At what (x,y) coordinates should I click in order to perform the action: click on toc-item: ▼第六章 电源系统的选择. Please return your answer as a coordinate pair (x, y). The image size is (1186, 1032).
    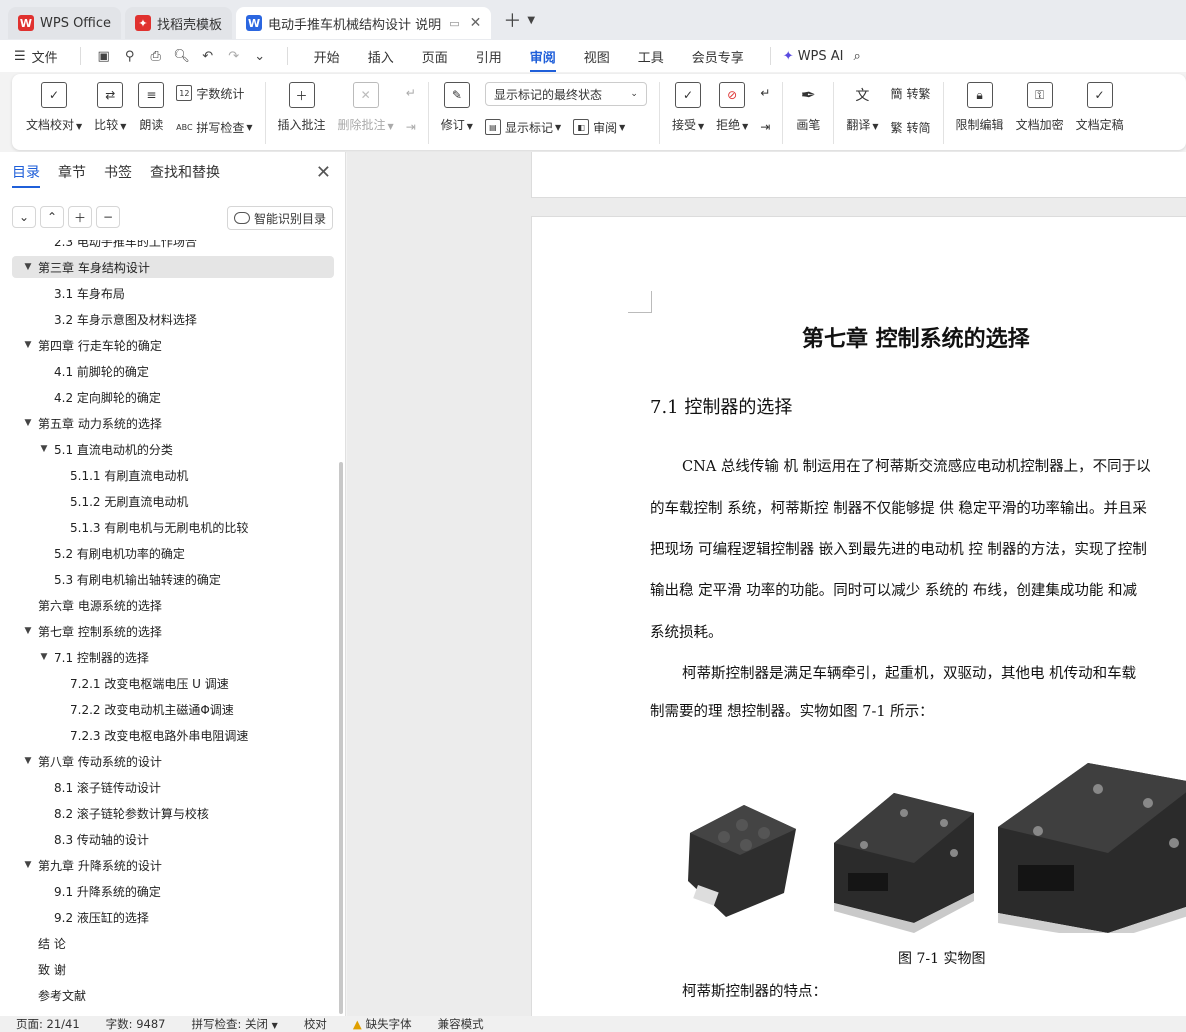
    Looking at the image, I should click on (173, 605).